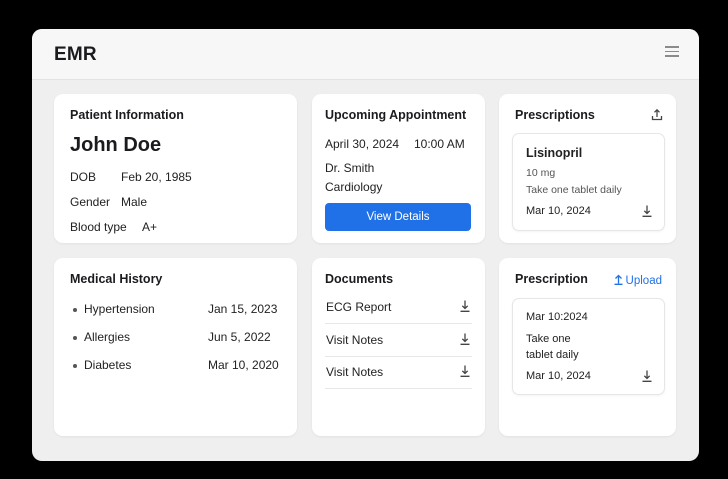 The width and height of the screenshot is (728, 479). Describe the element at coordinates (672, 50) in the screenshot. I see `hamburger-menu-icon` at that location.